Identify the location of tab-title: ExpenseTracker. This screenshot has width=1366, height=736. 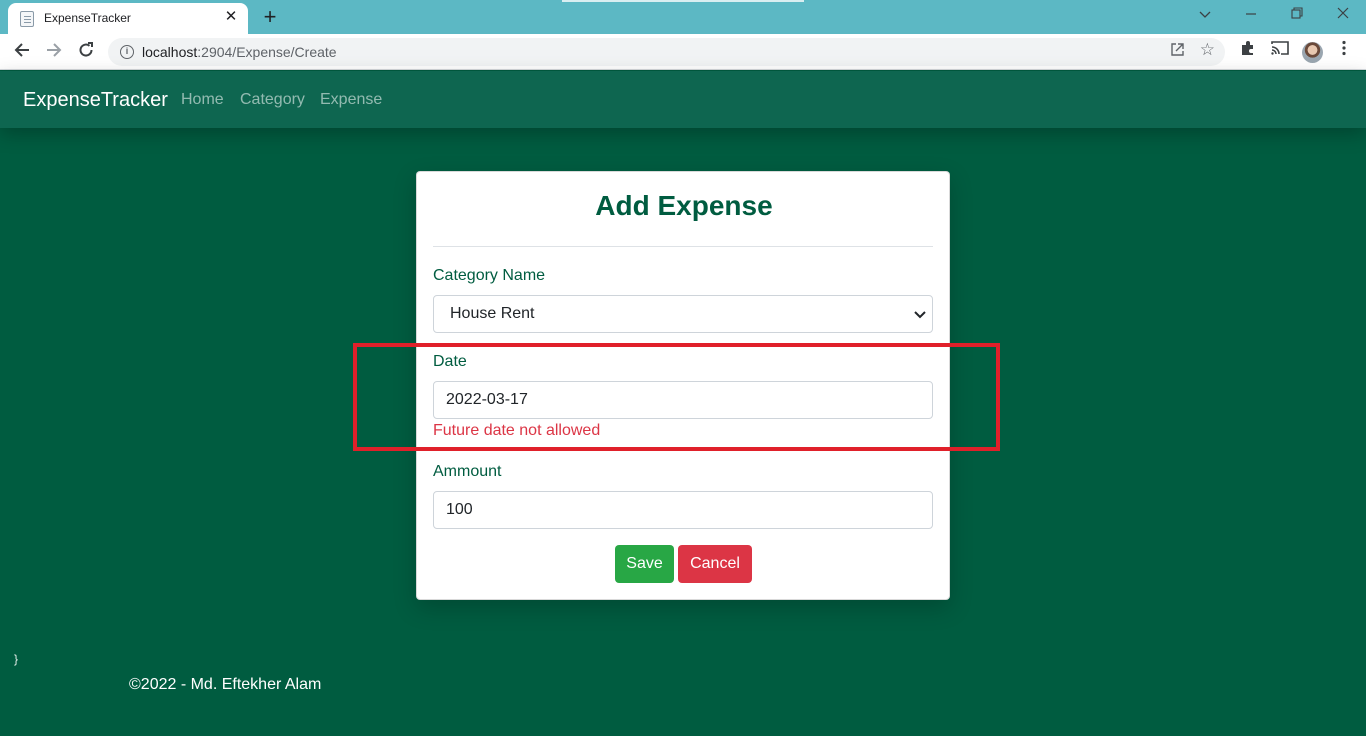
(87, 18).